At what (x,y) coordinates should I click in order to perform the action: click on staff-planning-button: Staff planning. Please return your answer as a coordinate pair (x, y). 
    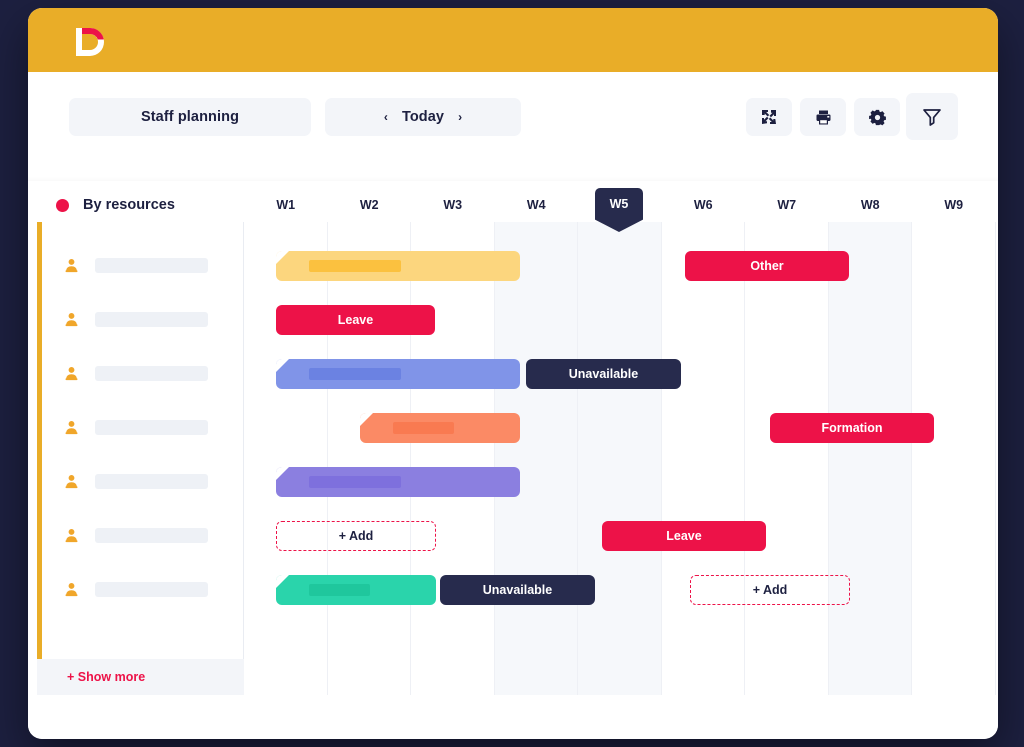
    Looking at the image, I should click on (190, 117).